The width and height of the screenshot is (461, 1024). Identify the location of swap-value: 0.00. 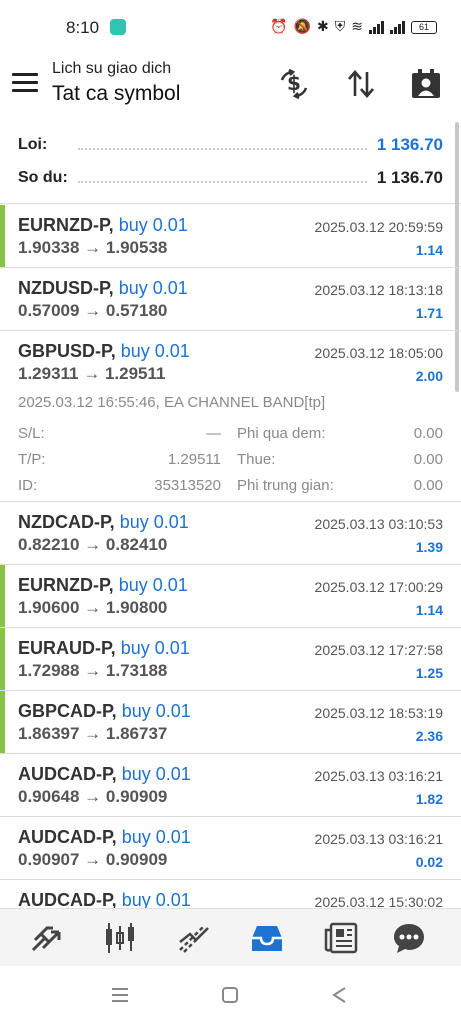
(428, 433).